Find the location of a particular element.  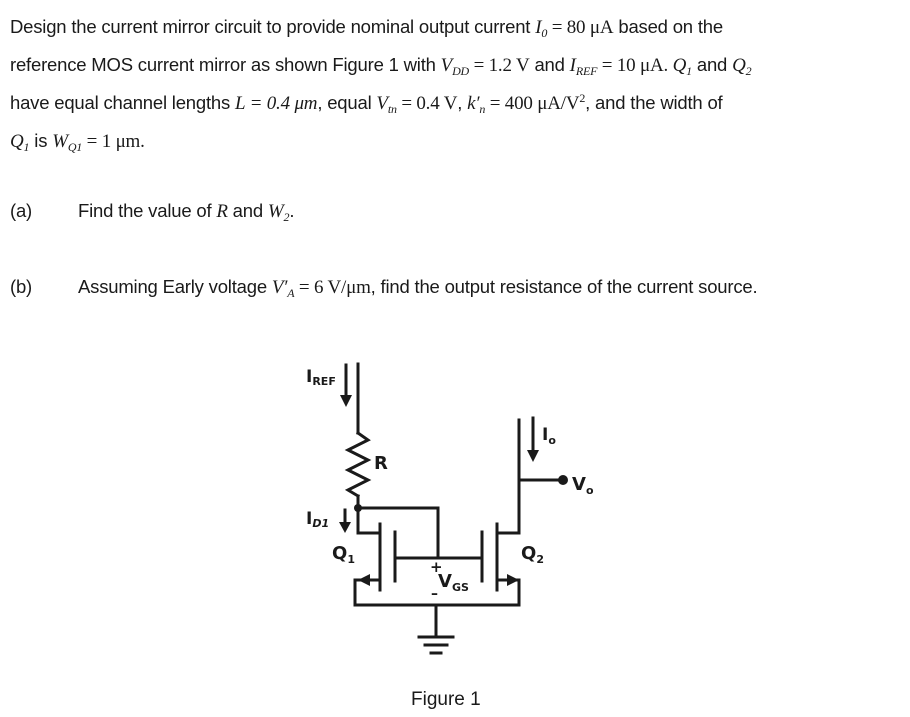

vo-label: Vo is located at coordinates (583, 485).